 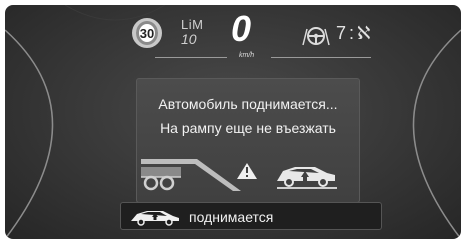 I want to click on limiter-label: LiM, so click(x=192, y=24).